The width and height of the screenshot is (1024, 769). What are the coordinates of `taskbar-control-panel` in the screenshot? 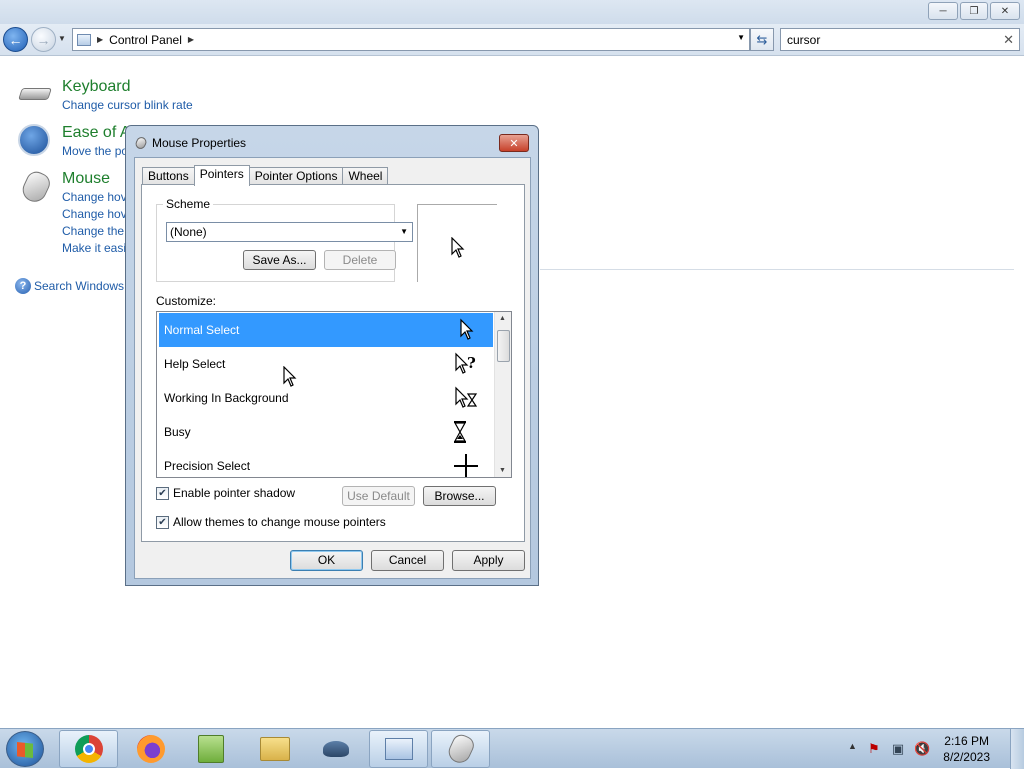 It's located at (398, 749).